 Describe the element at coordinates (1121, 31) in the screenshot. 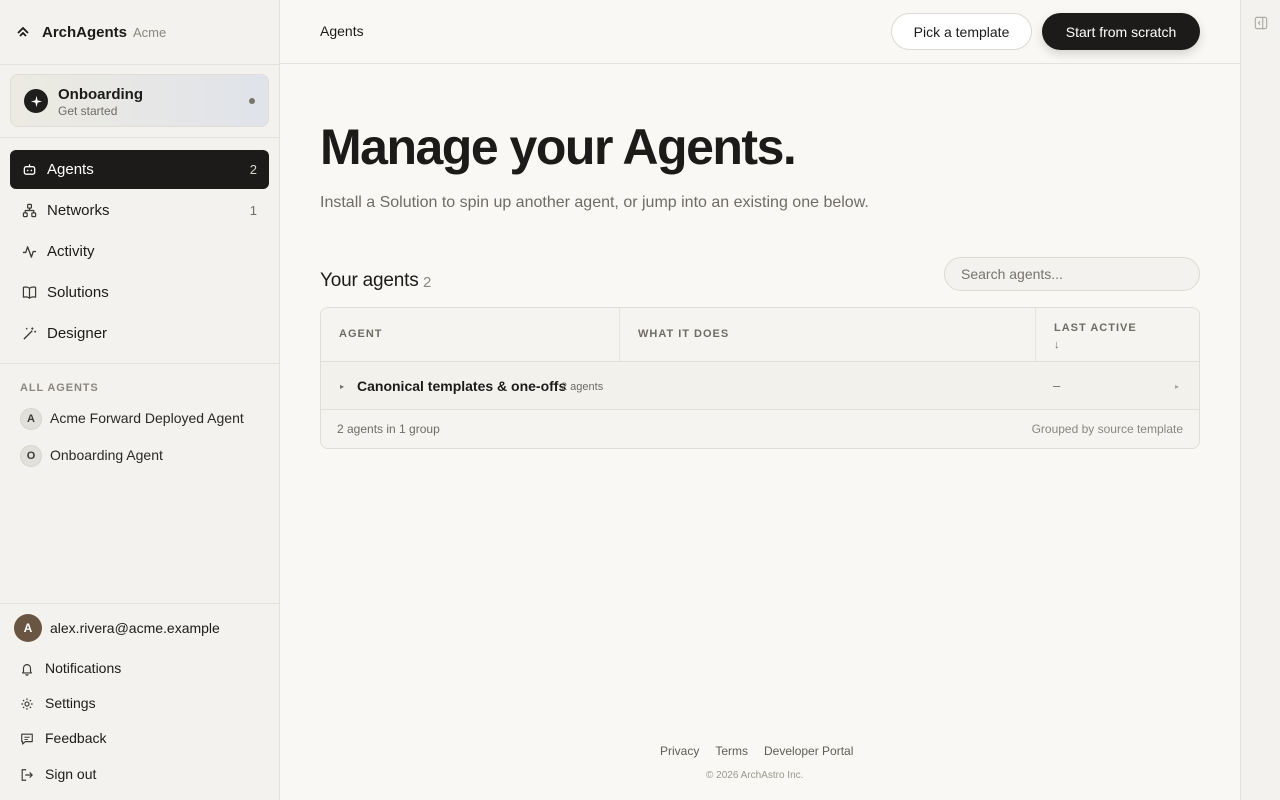

I see `start-from-scratch-button: Start from scratch` at that location.